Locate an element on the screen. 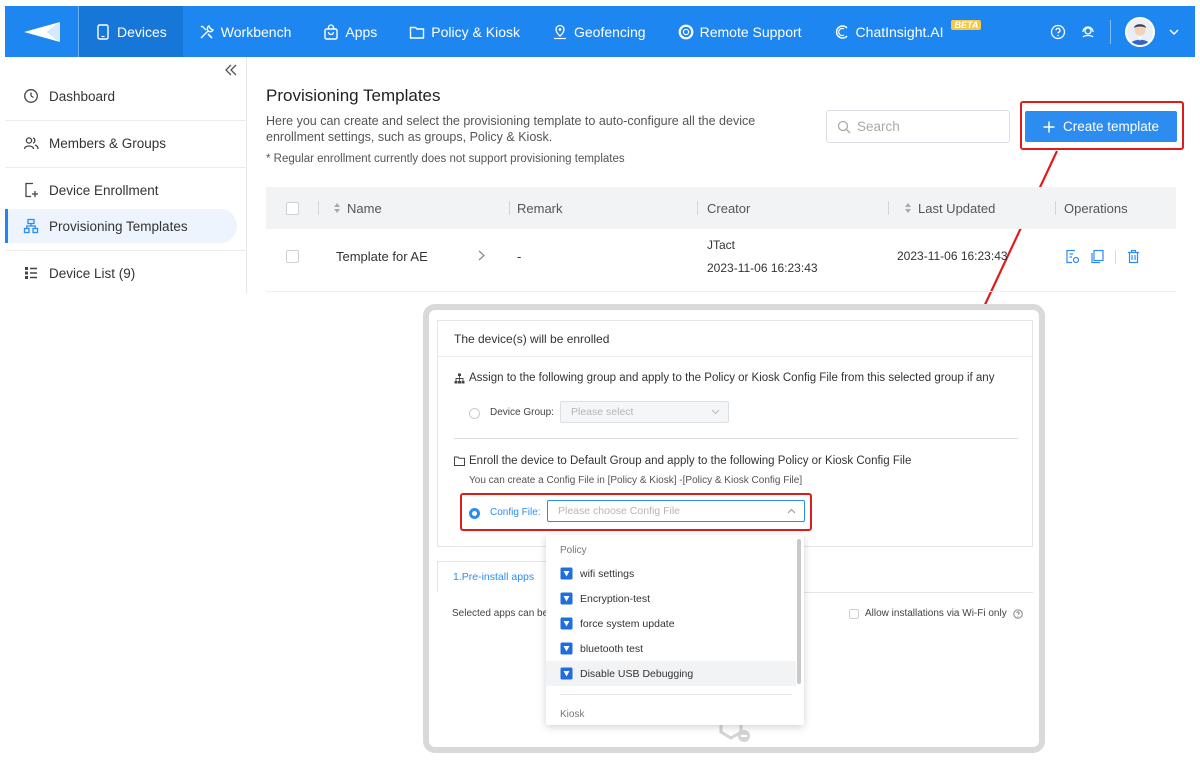 The width and height of the screenshot is (1200, 763). template-name: Template for AE is located at coordinates (382, 256).